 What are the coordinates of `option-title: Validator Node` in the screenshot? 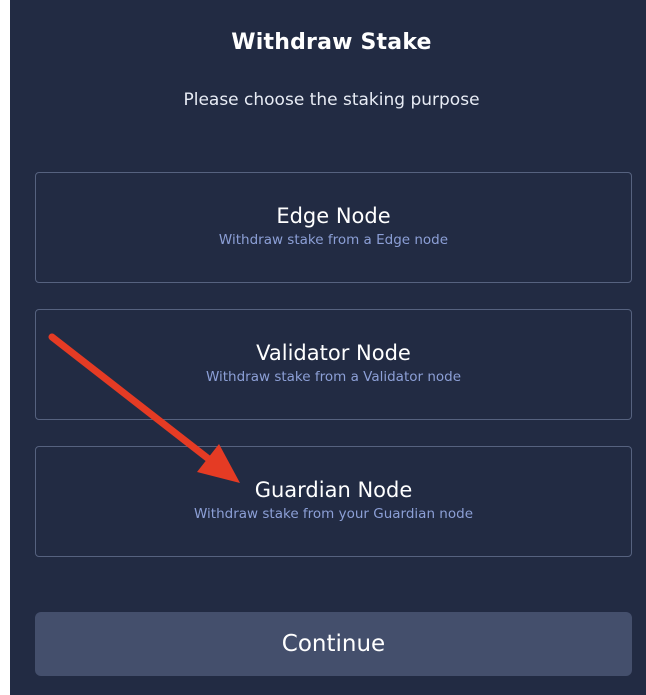 It's located at (333, 353).